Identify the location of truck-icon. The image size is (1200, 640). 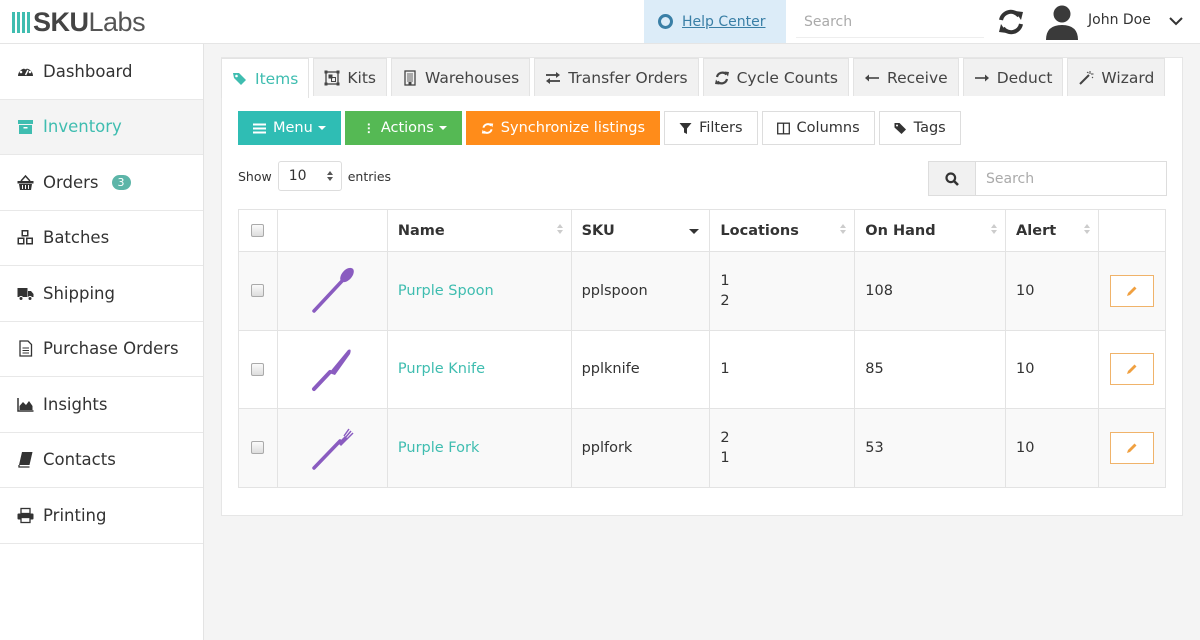
(25, 293).